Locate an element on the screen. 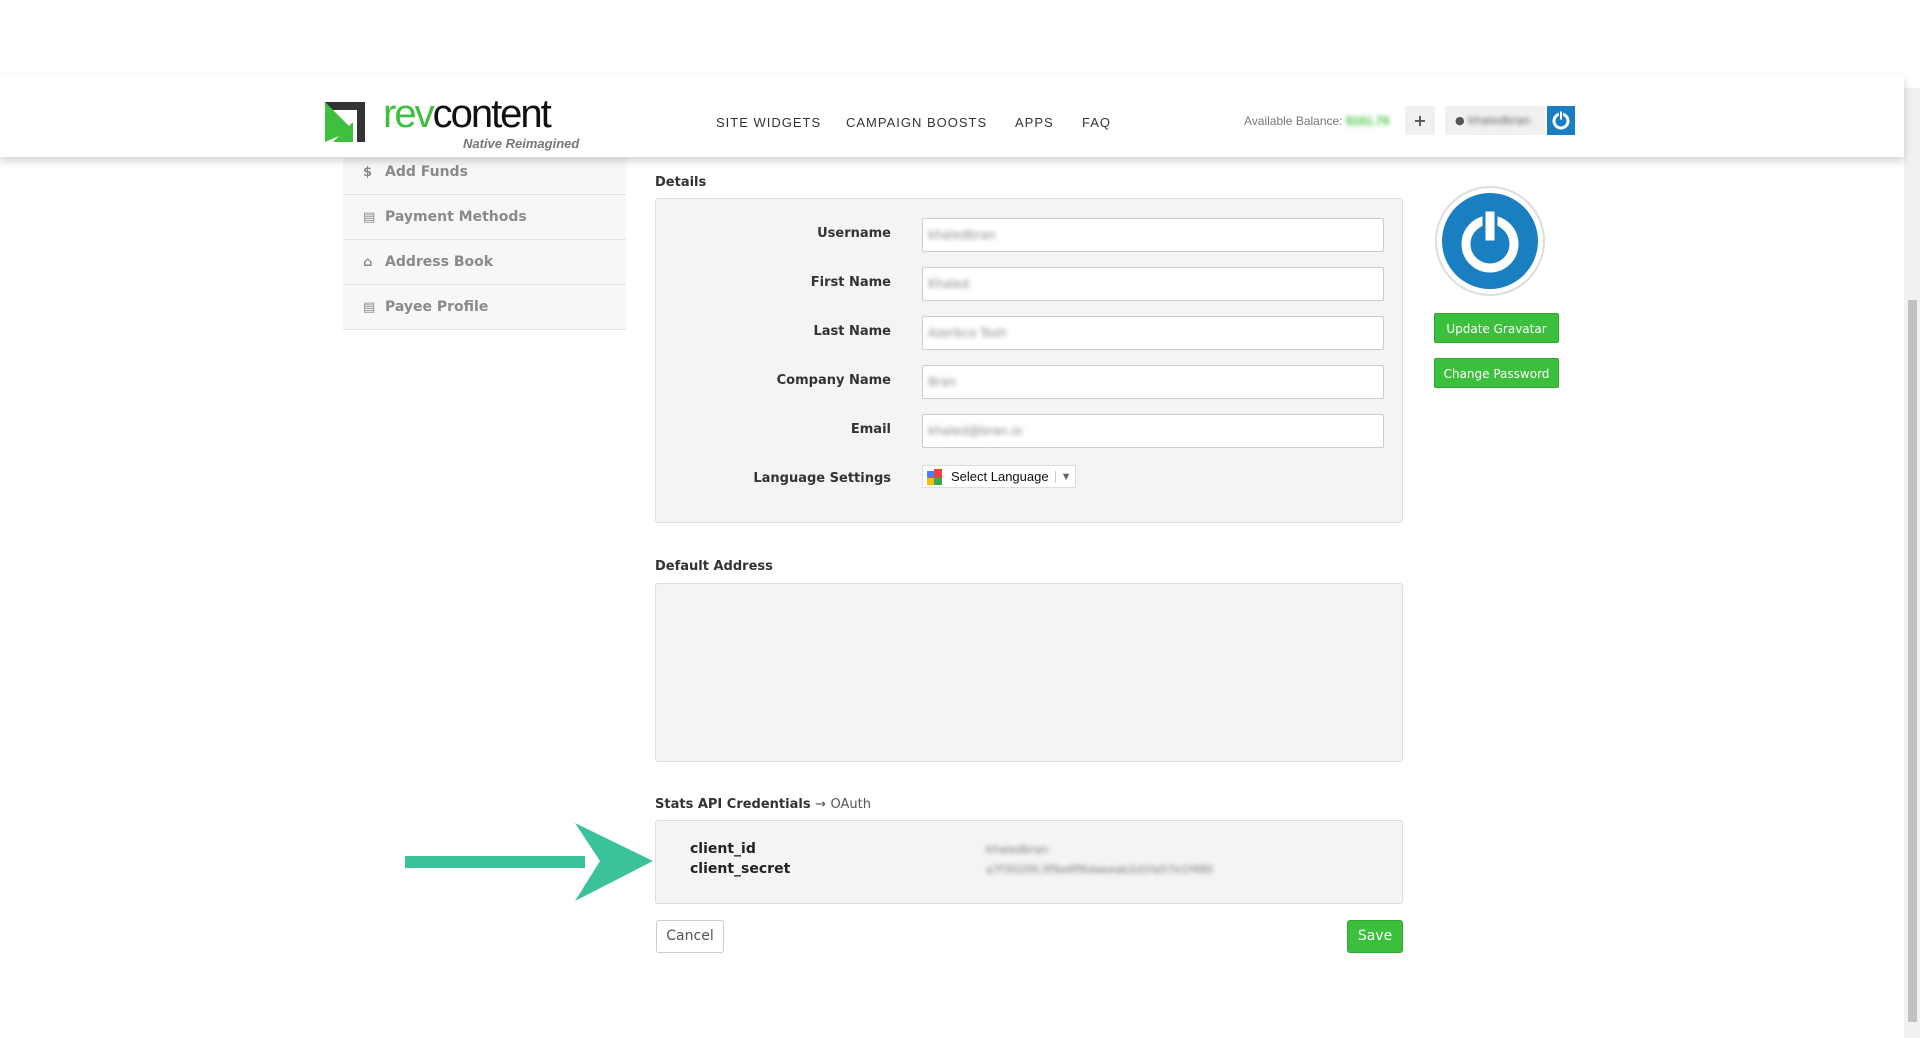  update-gravatar-button: Update Gravatar is located at coordinates (1496, 328).